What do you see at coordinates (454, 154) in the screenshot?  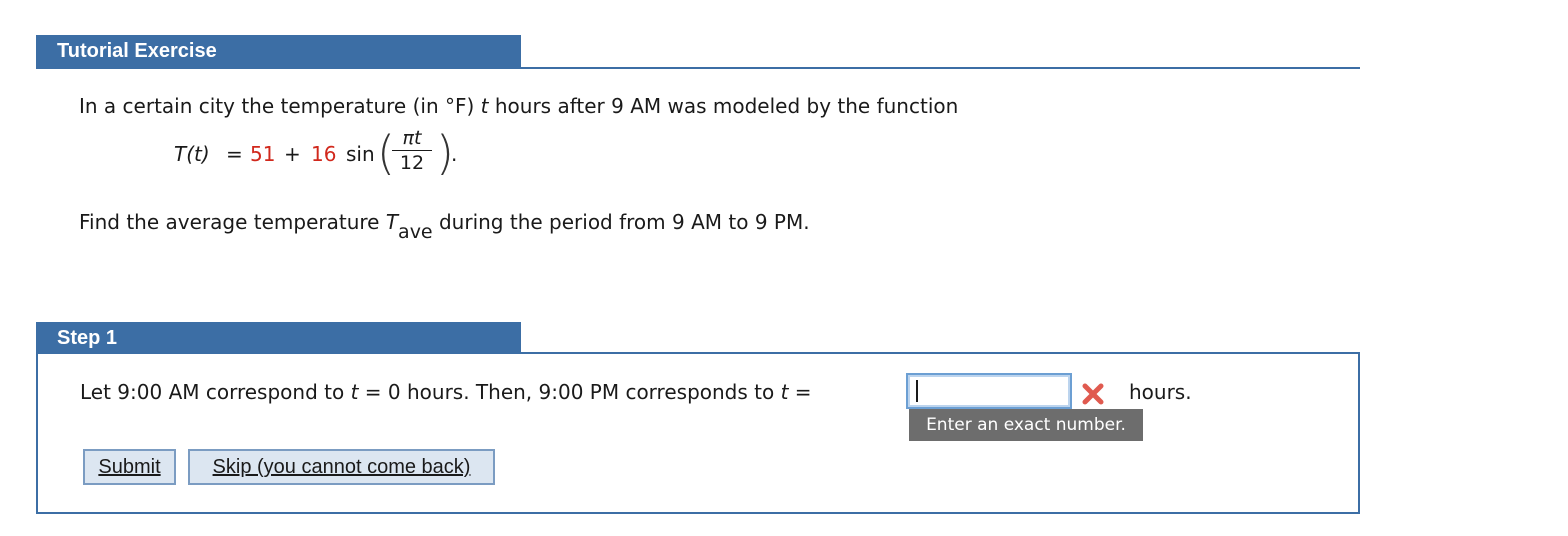 I see `equation-period: .` at bounding box center [454, 154].